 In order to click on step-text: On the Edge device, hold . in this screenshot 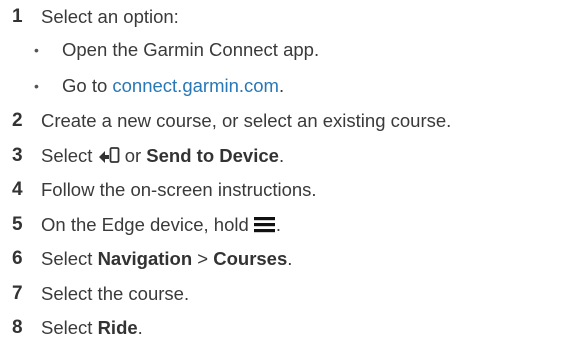, I will do `click(161, 225)`.